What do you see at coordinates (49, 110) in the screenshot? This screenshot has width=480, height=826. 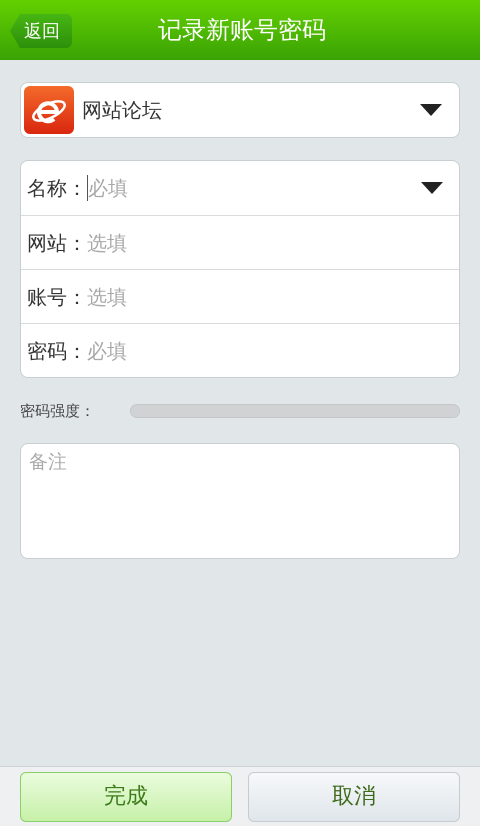 I see `browser-icon` at bounding box center [49, 110].